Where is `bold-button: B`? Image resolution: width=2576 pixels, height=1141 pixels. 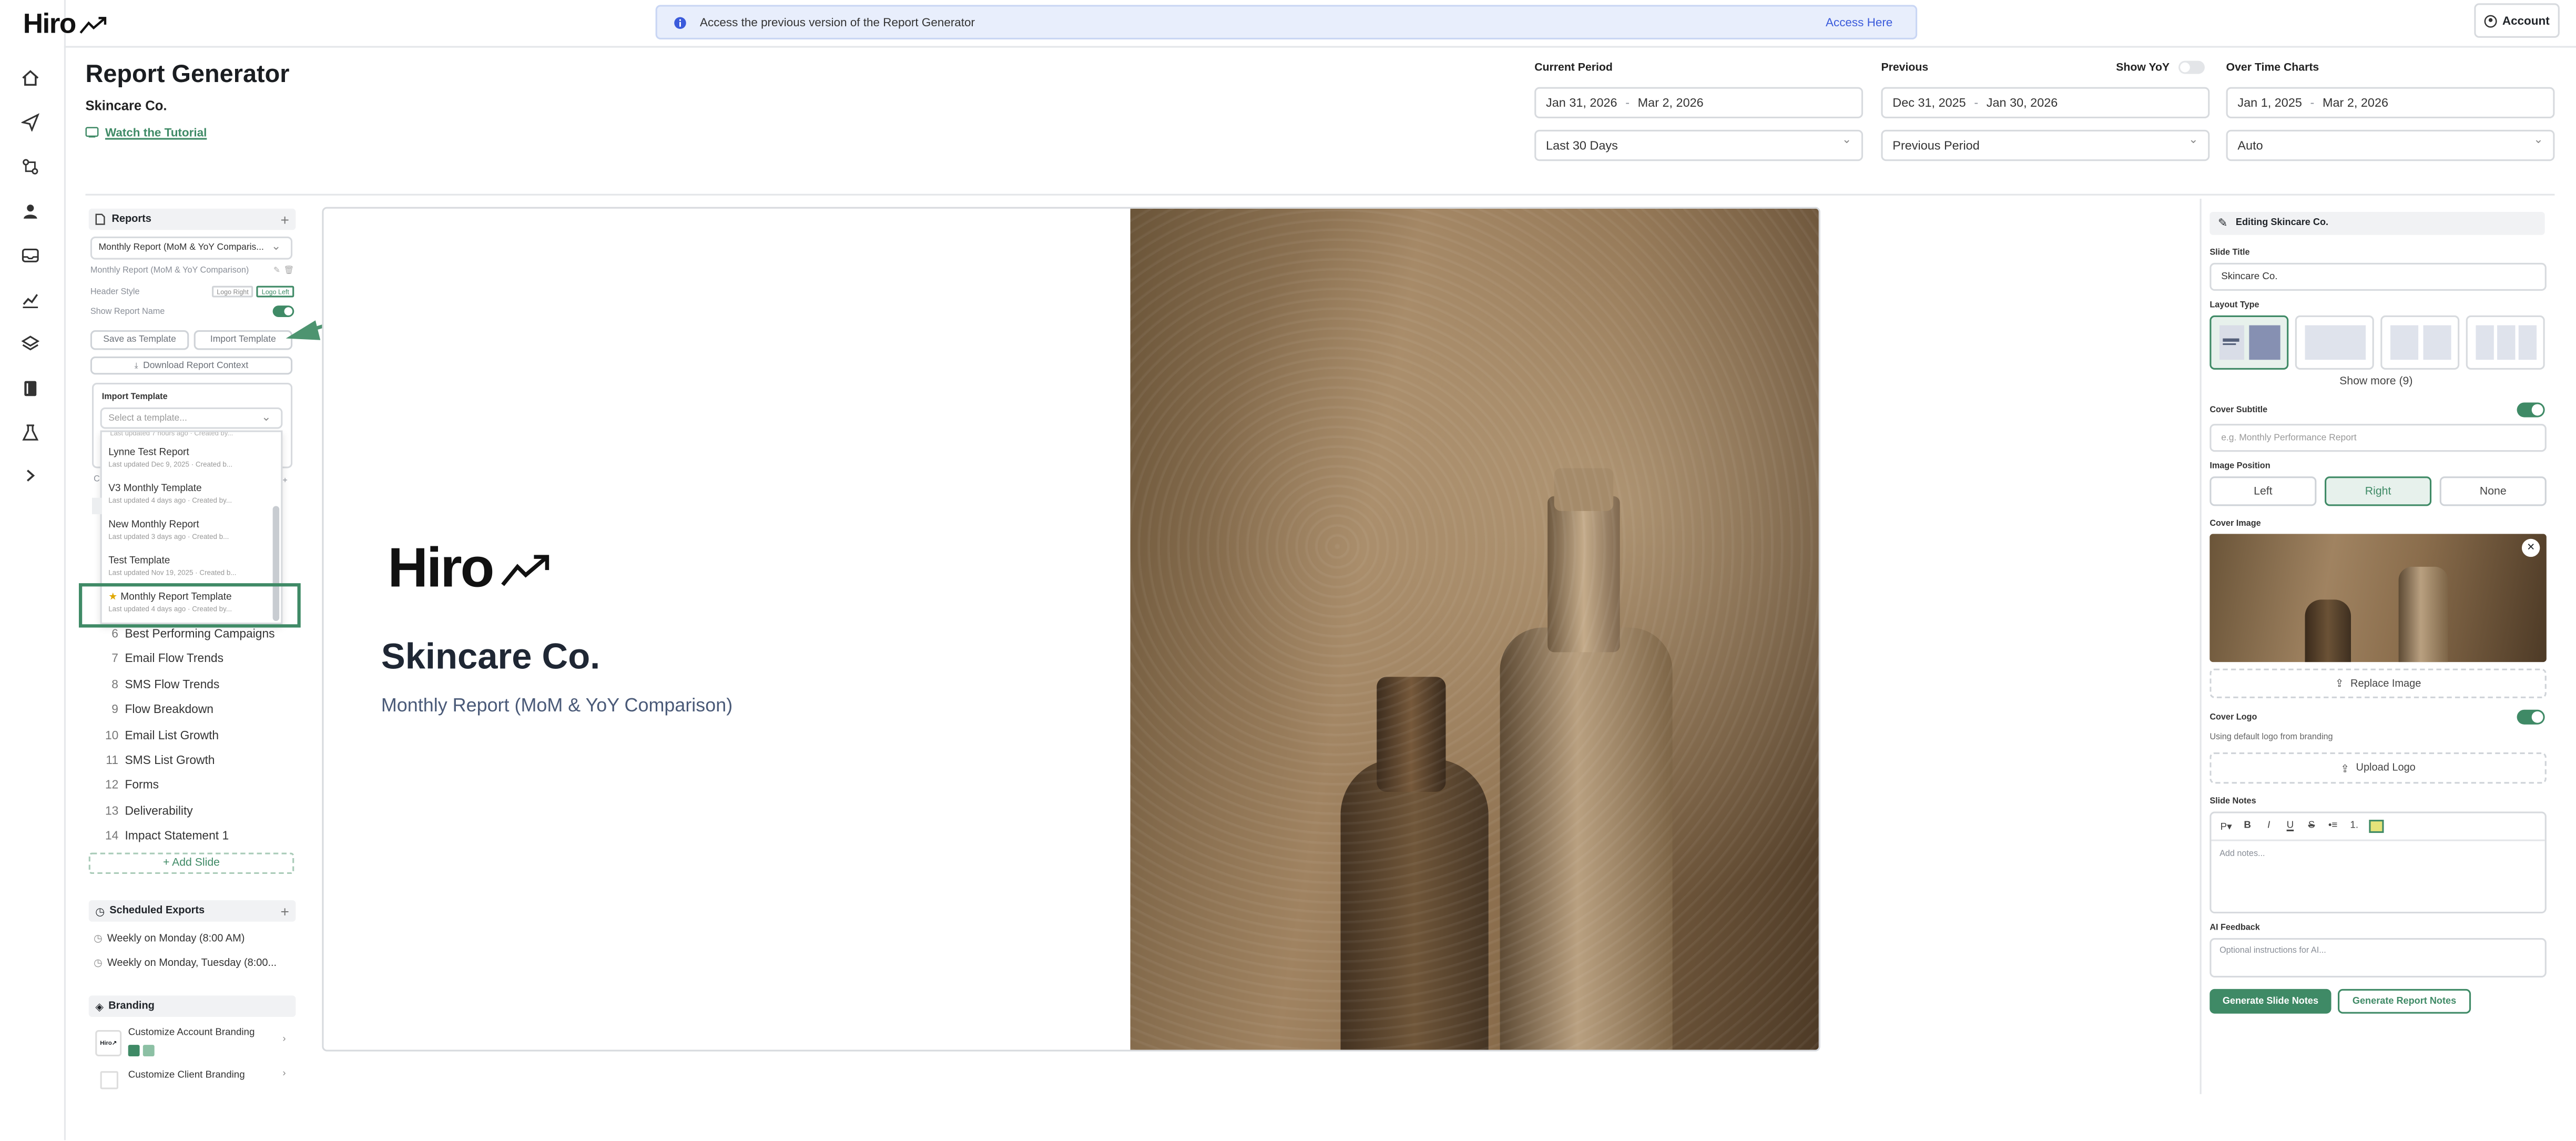
bold-button: B is located at coordinates (2247, 826).